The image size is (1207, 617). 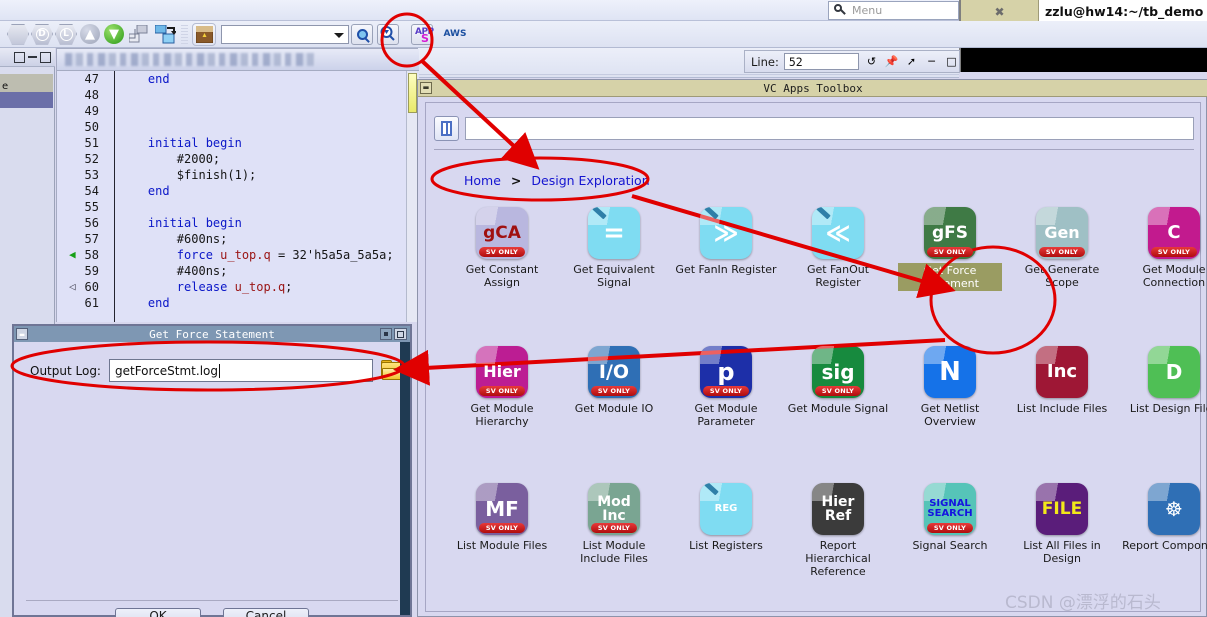 I want to click on toolbox-search-input, so click(x=829, y=128).